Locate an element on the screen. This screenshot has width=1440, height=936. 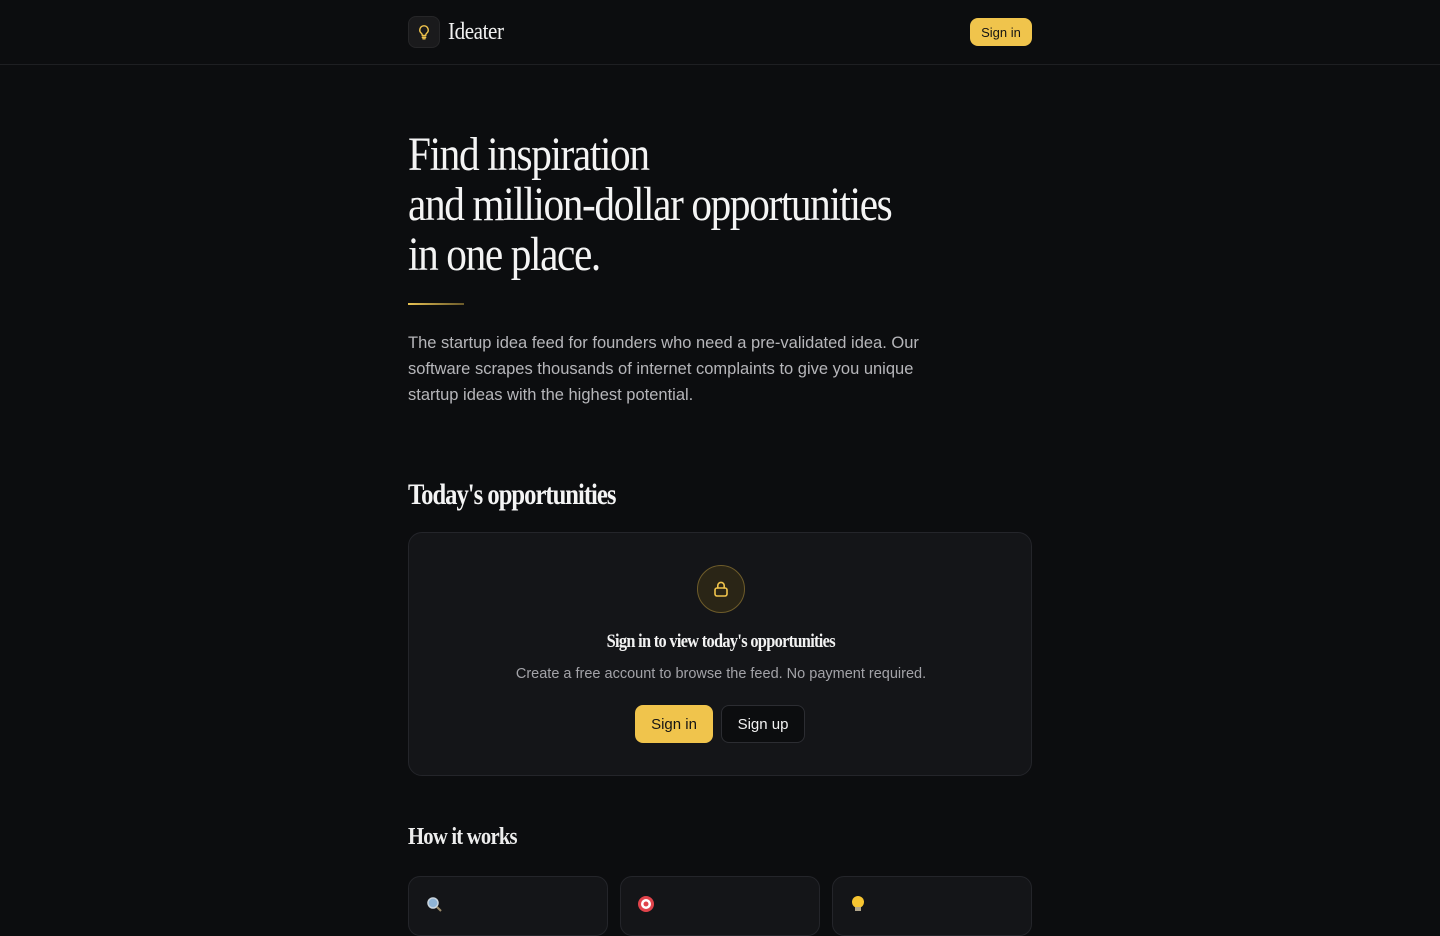
locked-feed-actions: Sign in Sign up is located at coordinates (720, 724).